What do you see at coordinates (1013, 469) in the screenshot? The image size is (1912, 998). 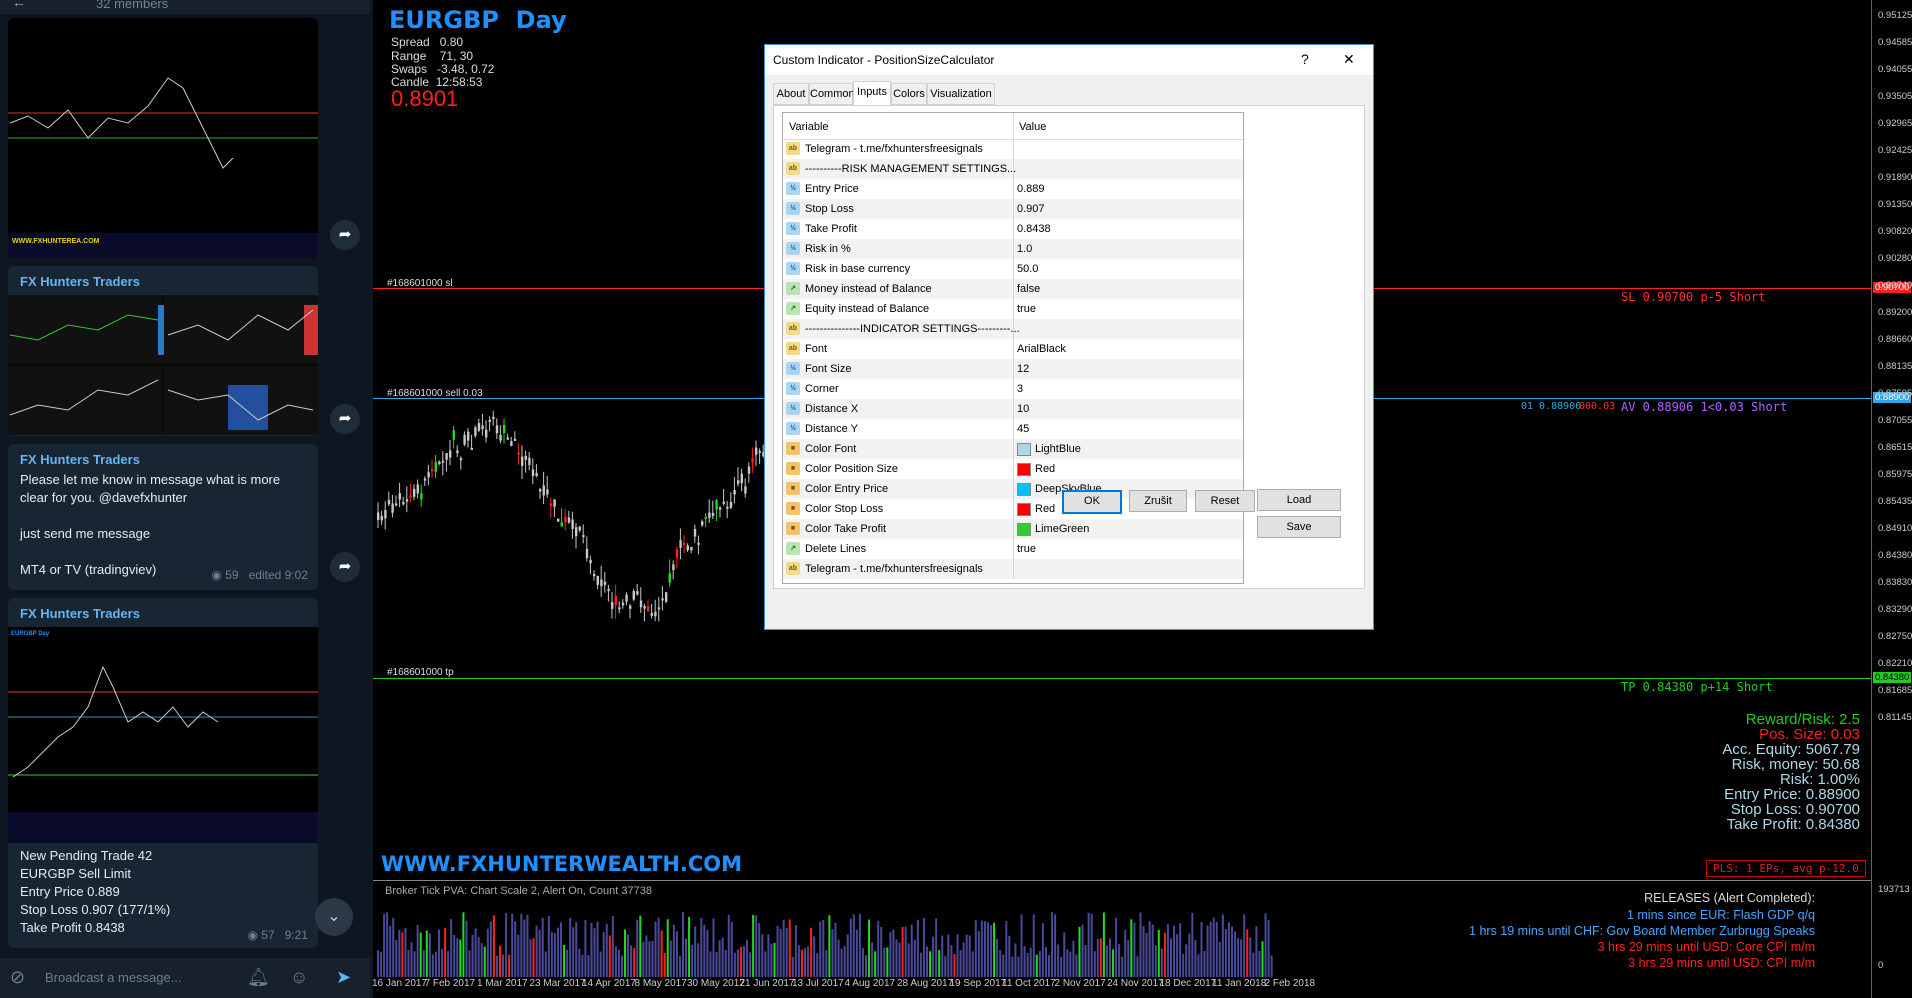 I see `input-row: ■ Color Position Size Red` at bounding box center [1013, 469].